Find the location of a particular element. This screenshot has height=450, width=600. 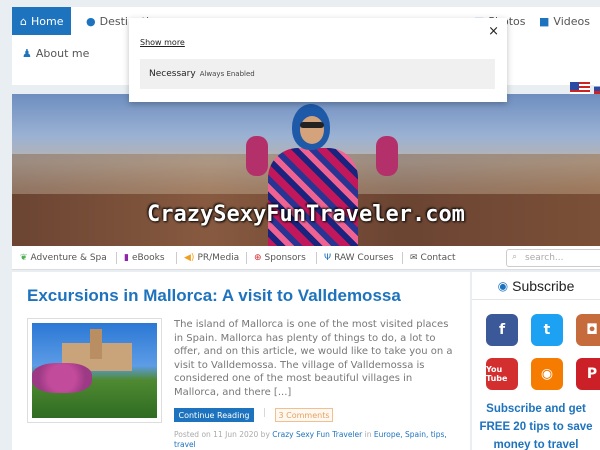

lifebuoy-icon: ⊕ is located at coordinates (258, 258).